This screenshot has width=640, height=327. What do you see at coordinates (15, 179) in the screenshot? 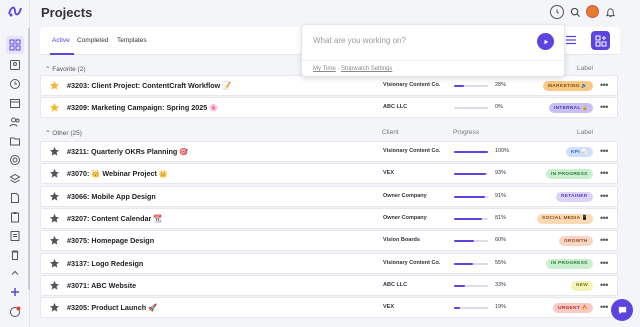
I see `layers-icon` at bounding box center [15, 179].